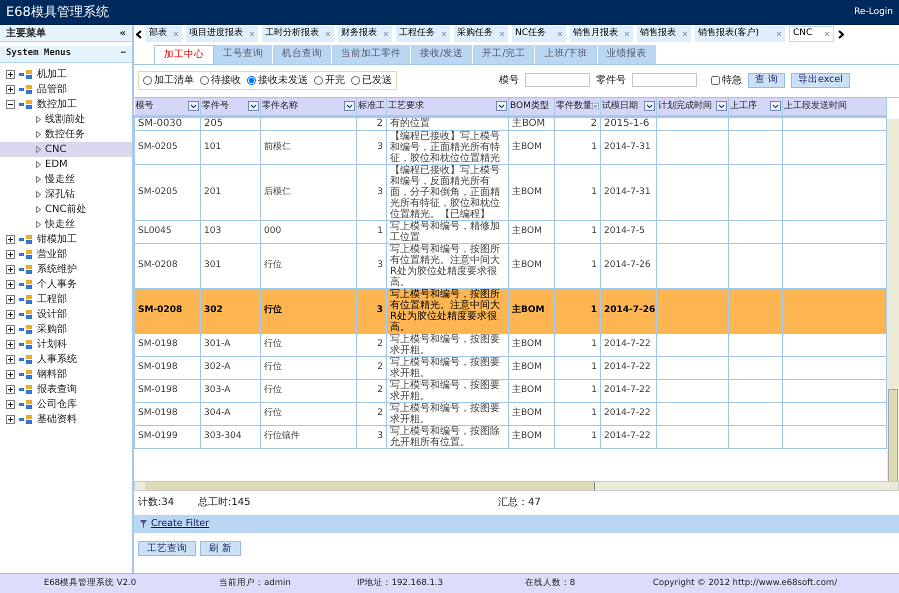 This screenshot has height=593, width=899. What do you see at coordinates (223, 436) in the screenshot?
I see `table-cell: 303-304` at bounding box center [223, 436].